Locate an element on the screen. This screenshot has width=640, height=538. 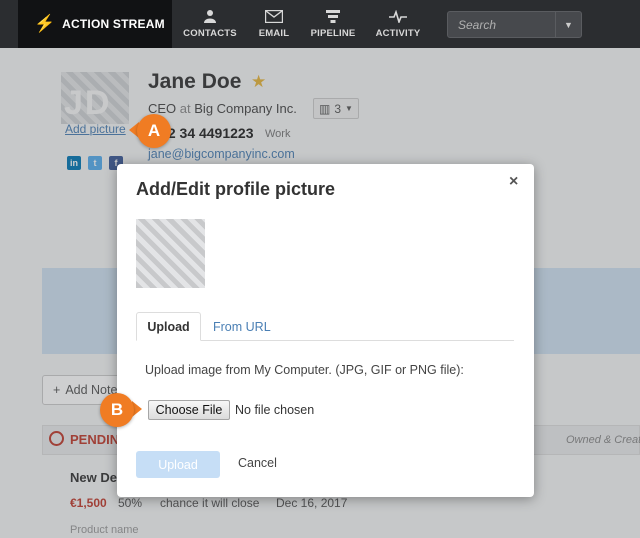
tab-from-url: From URL is located at coordinates (242, 327).